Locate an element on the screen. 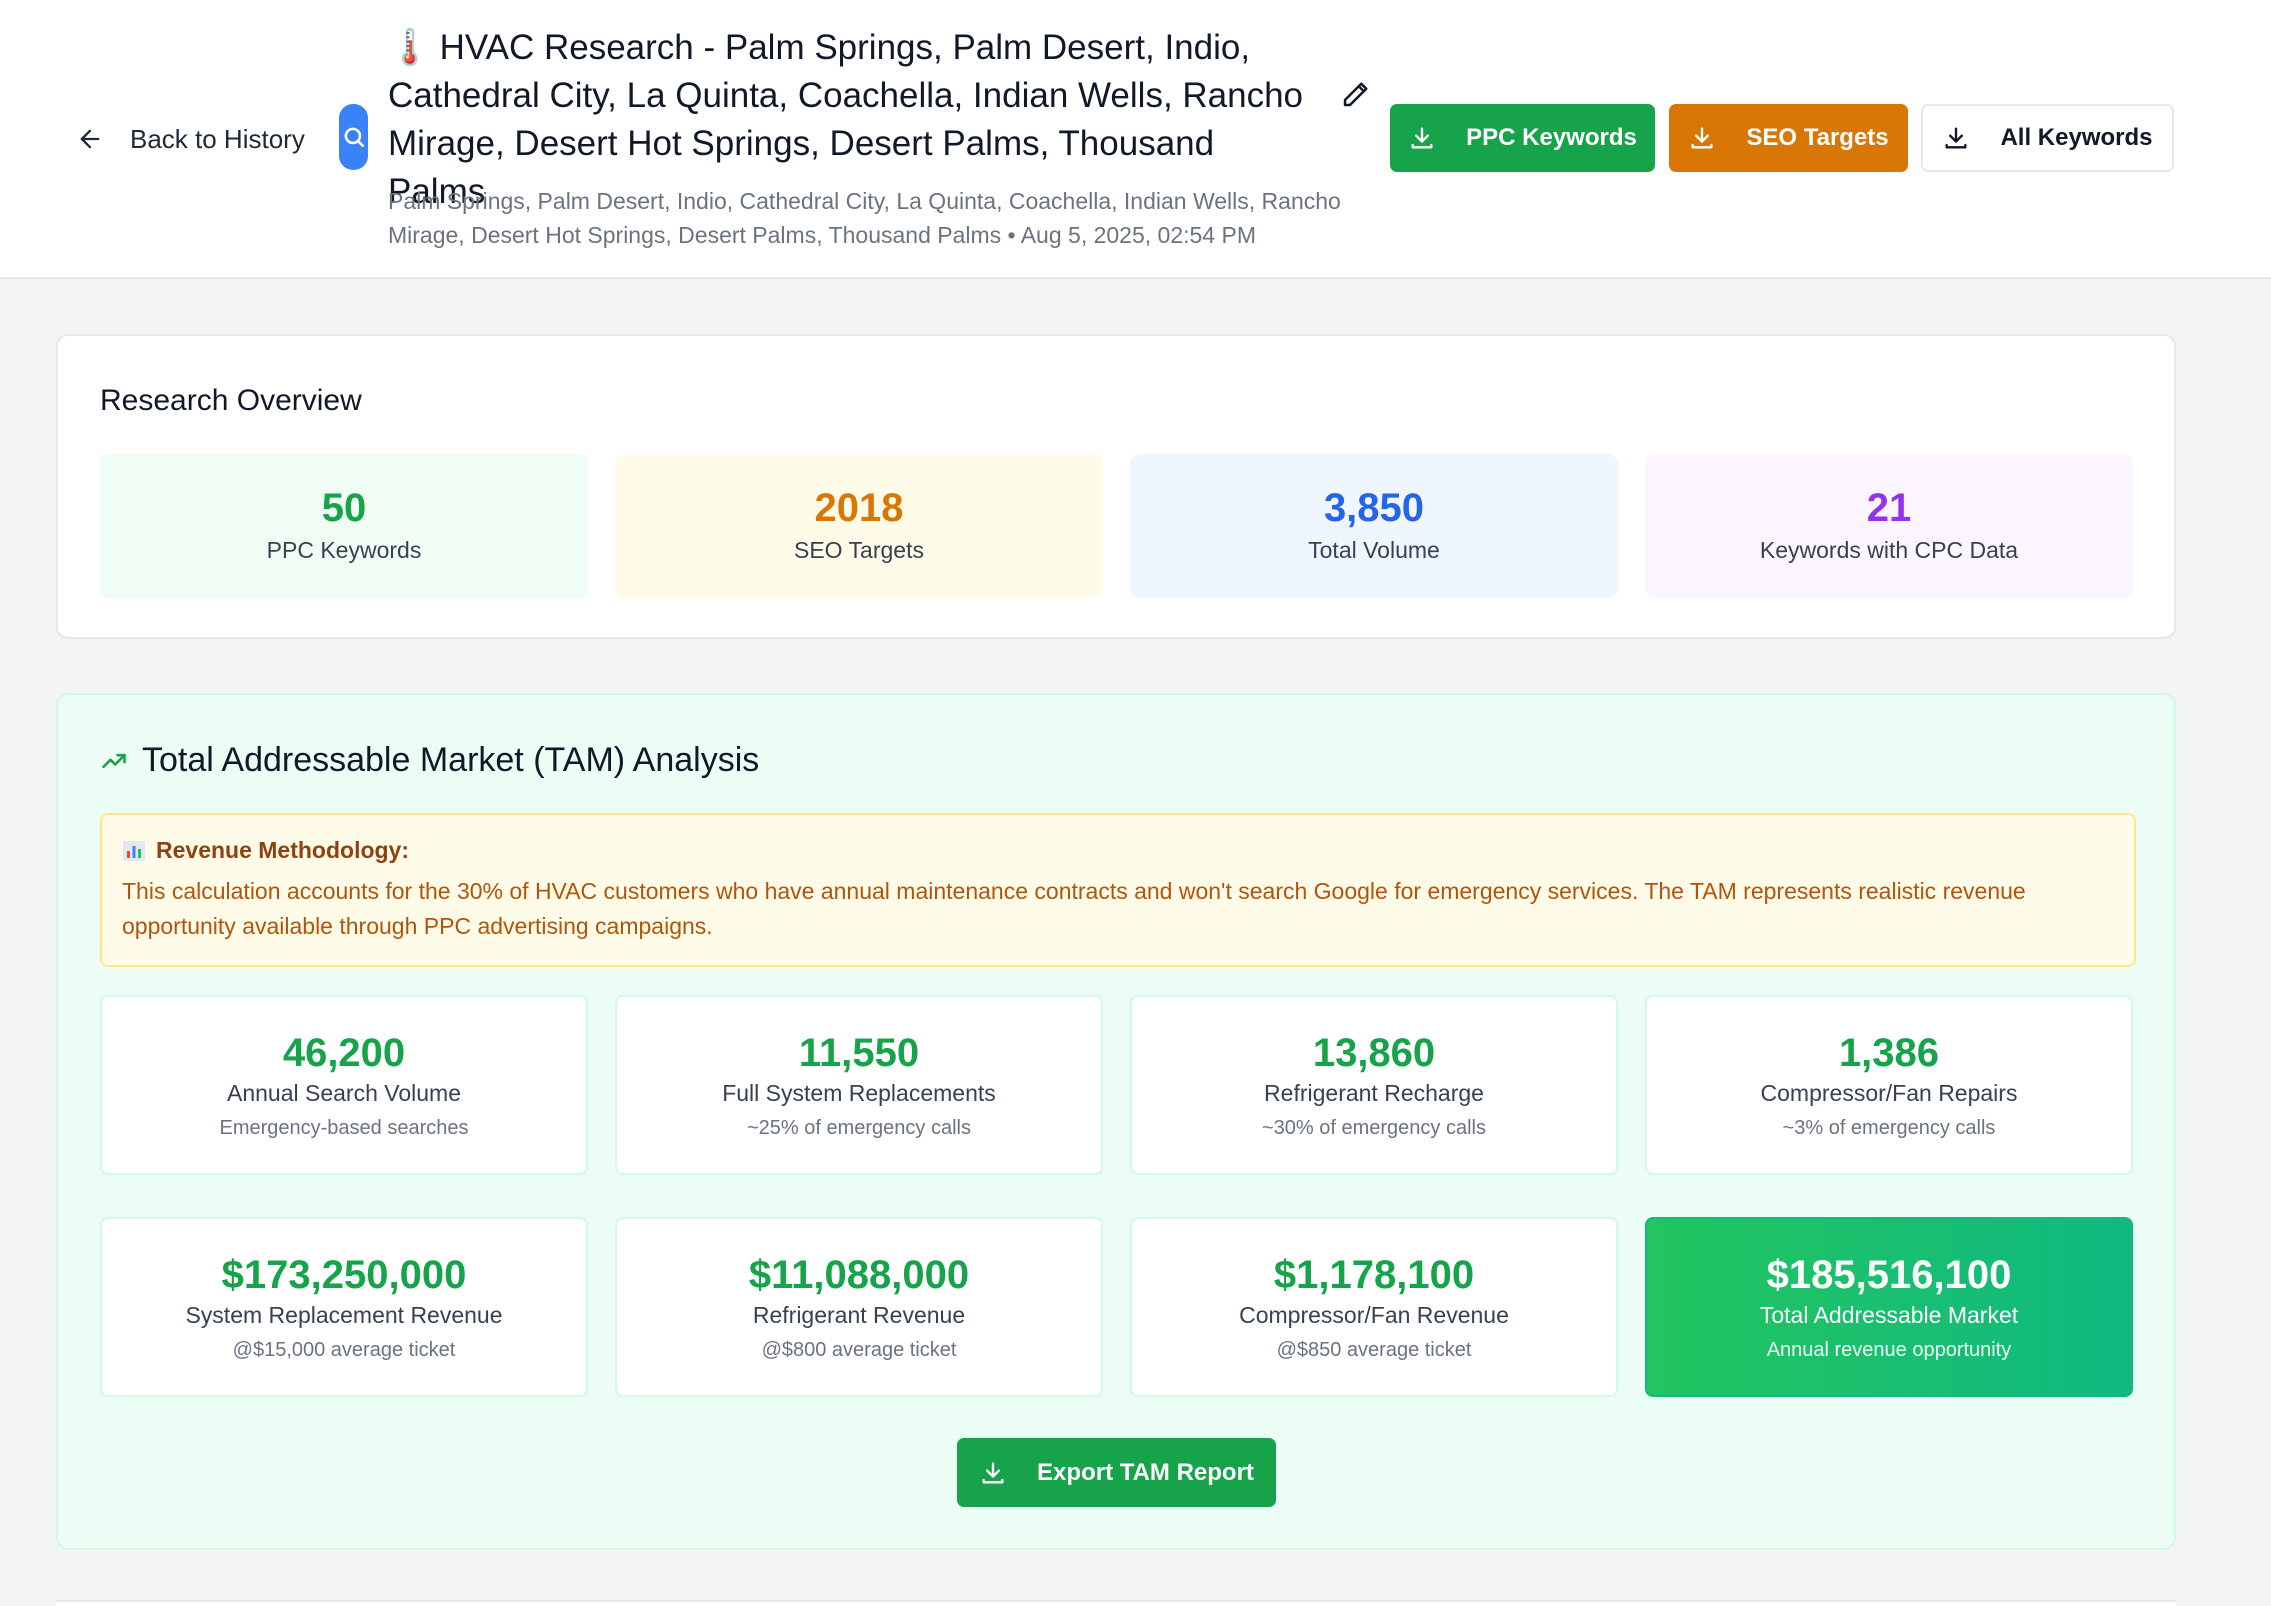  bar-chart-icon is located at coordinates (134, 850).